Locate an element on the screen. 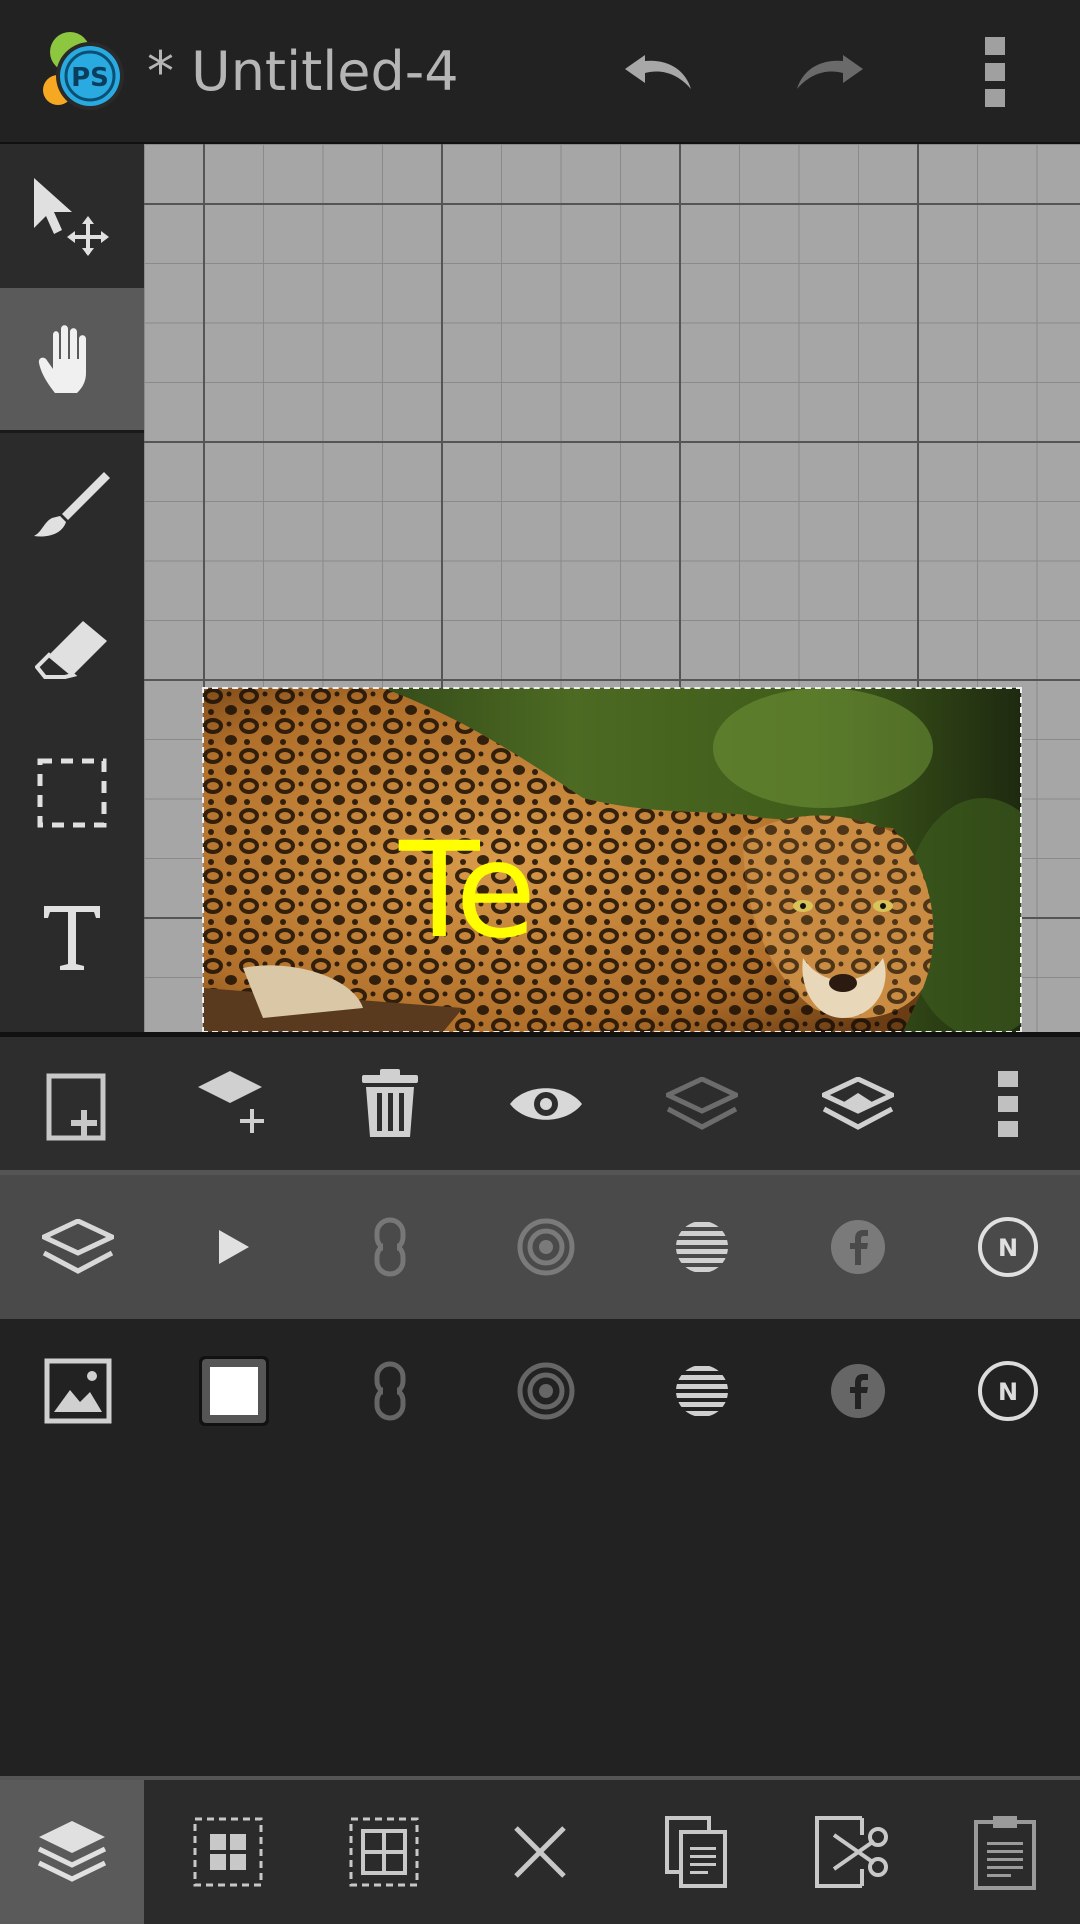 The width and height of the screenshot is (1080, 1924). marquee-tool is located at coordinates (72, 793).